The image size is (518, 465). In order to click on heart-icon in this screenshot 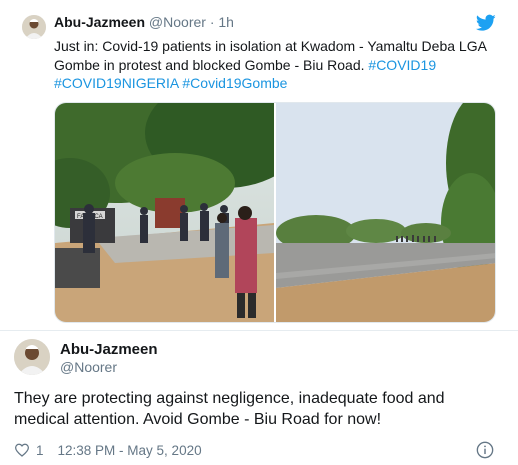, I will do `click(22, 450)`.